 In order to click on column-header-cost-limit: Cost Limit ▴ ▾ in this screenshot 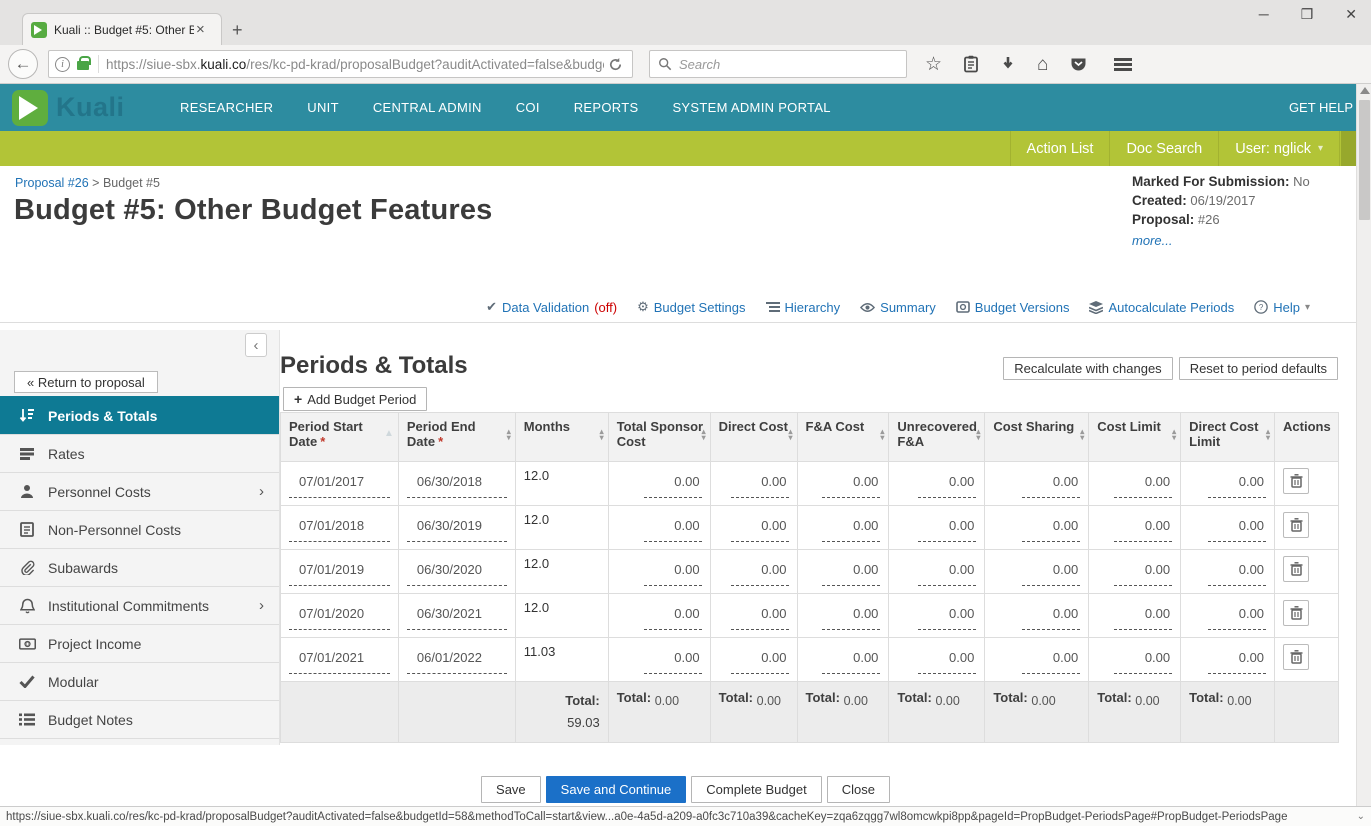, I will do `click(1135, 437)`.